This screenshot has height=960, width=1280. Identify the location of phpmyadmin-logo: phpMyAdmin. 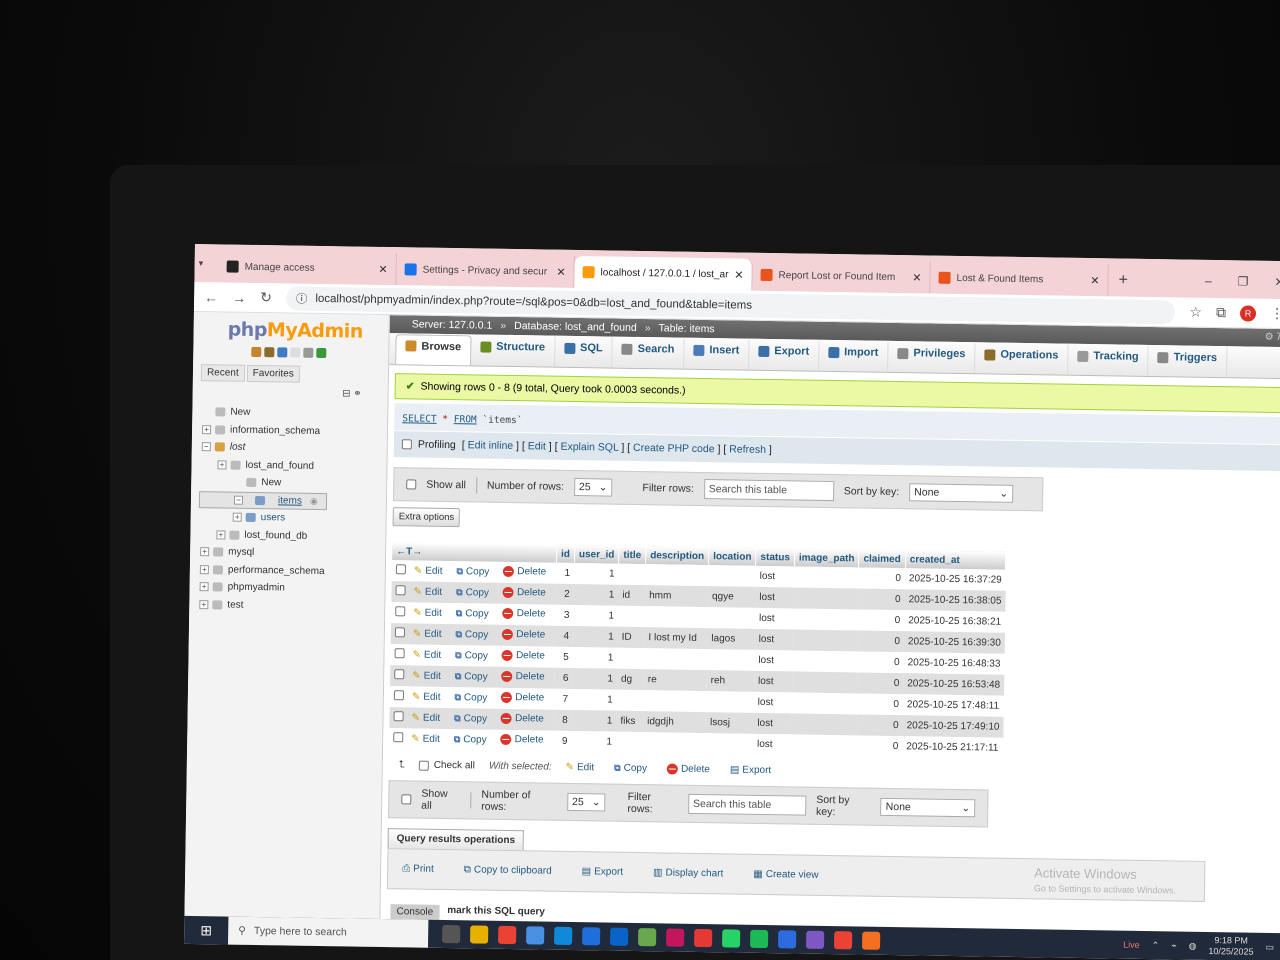
(303, 331).